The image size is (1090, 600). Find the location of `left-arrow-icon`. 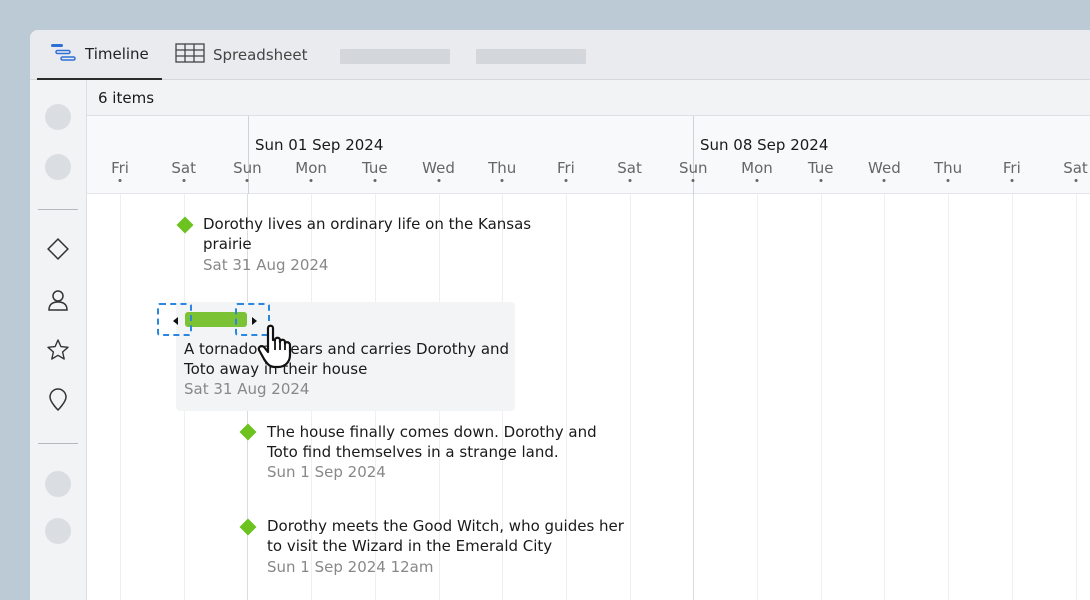

left-arrow-icon is located at coordinates (175, 321).